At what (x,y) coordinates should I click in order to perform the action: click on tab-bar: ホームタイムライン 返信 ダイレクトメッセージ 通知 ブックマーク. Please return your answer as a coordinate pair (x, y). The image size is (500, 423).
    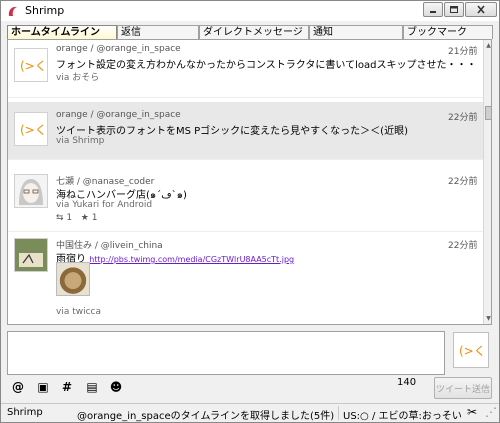
    Looking at the image, I should click on (251, 32).